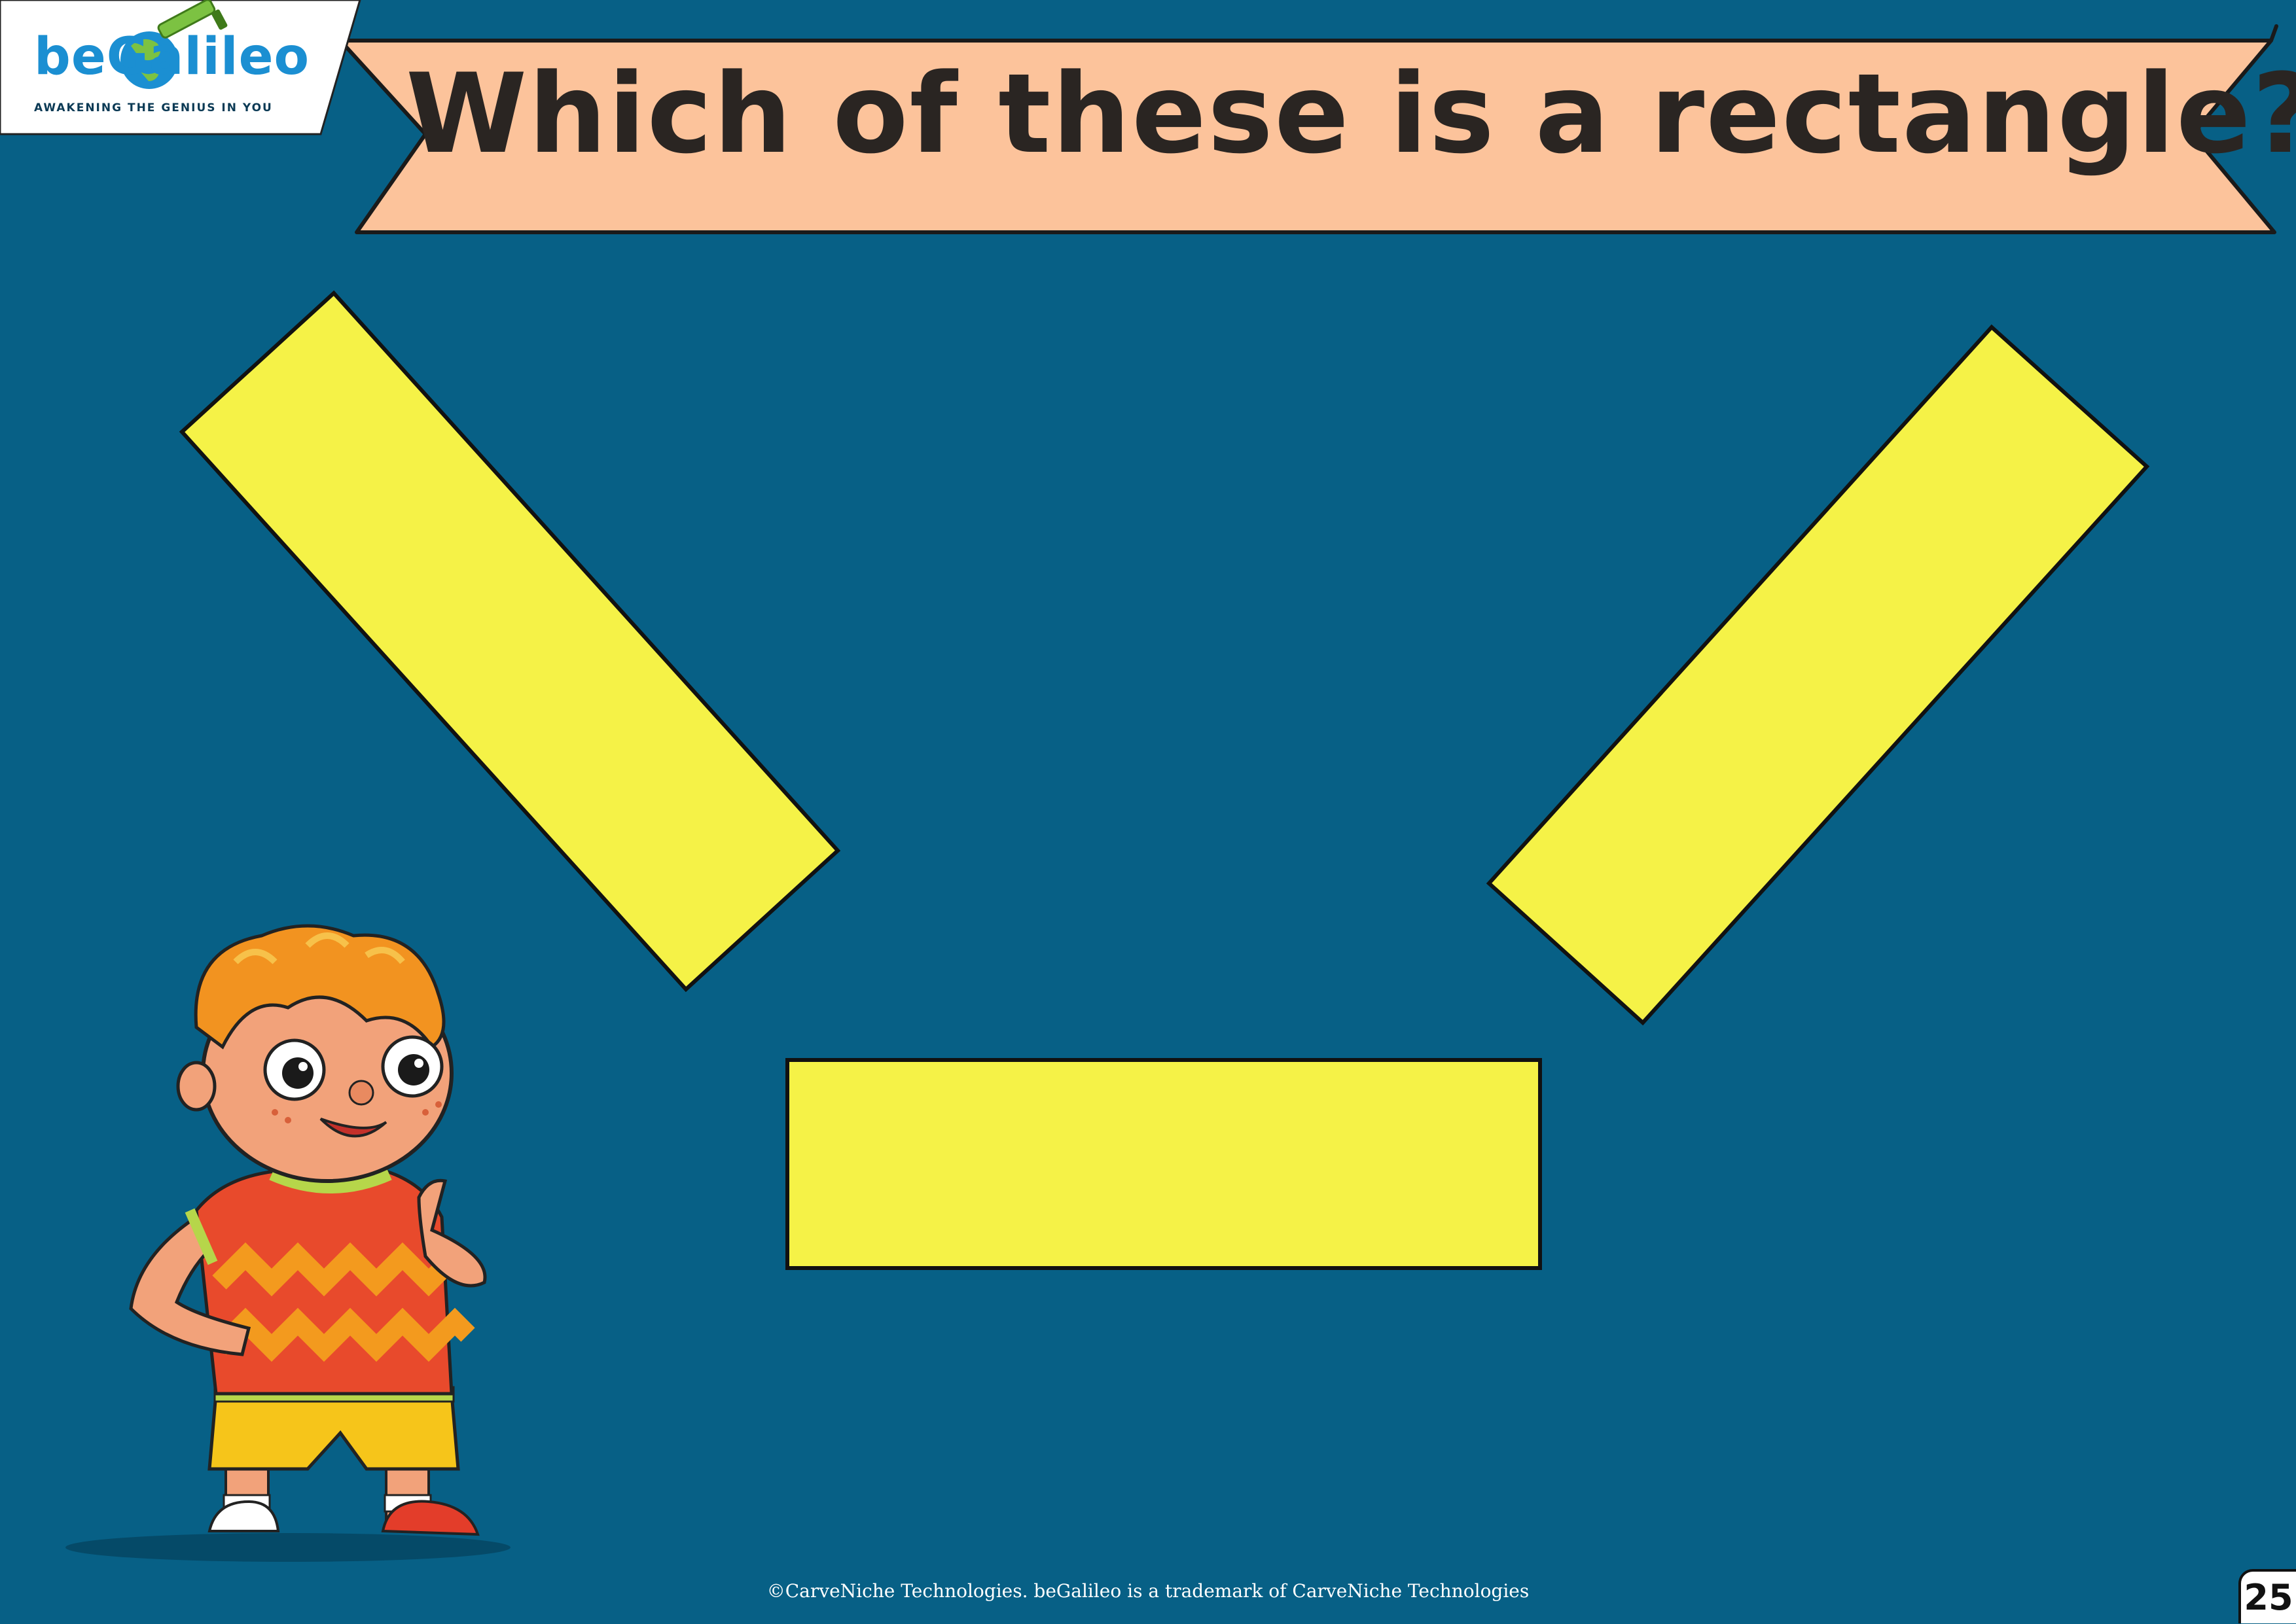 The width and height of the screenshot is (2296, 1624). Describe the element at coordinates (2267, 1596) in the screenshot. I see `page-number: 25` at that location.